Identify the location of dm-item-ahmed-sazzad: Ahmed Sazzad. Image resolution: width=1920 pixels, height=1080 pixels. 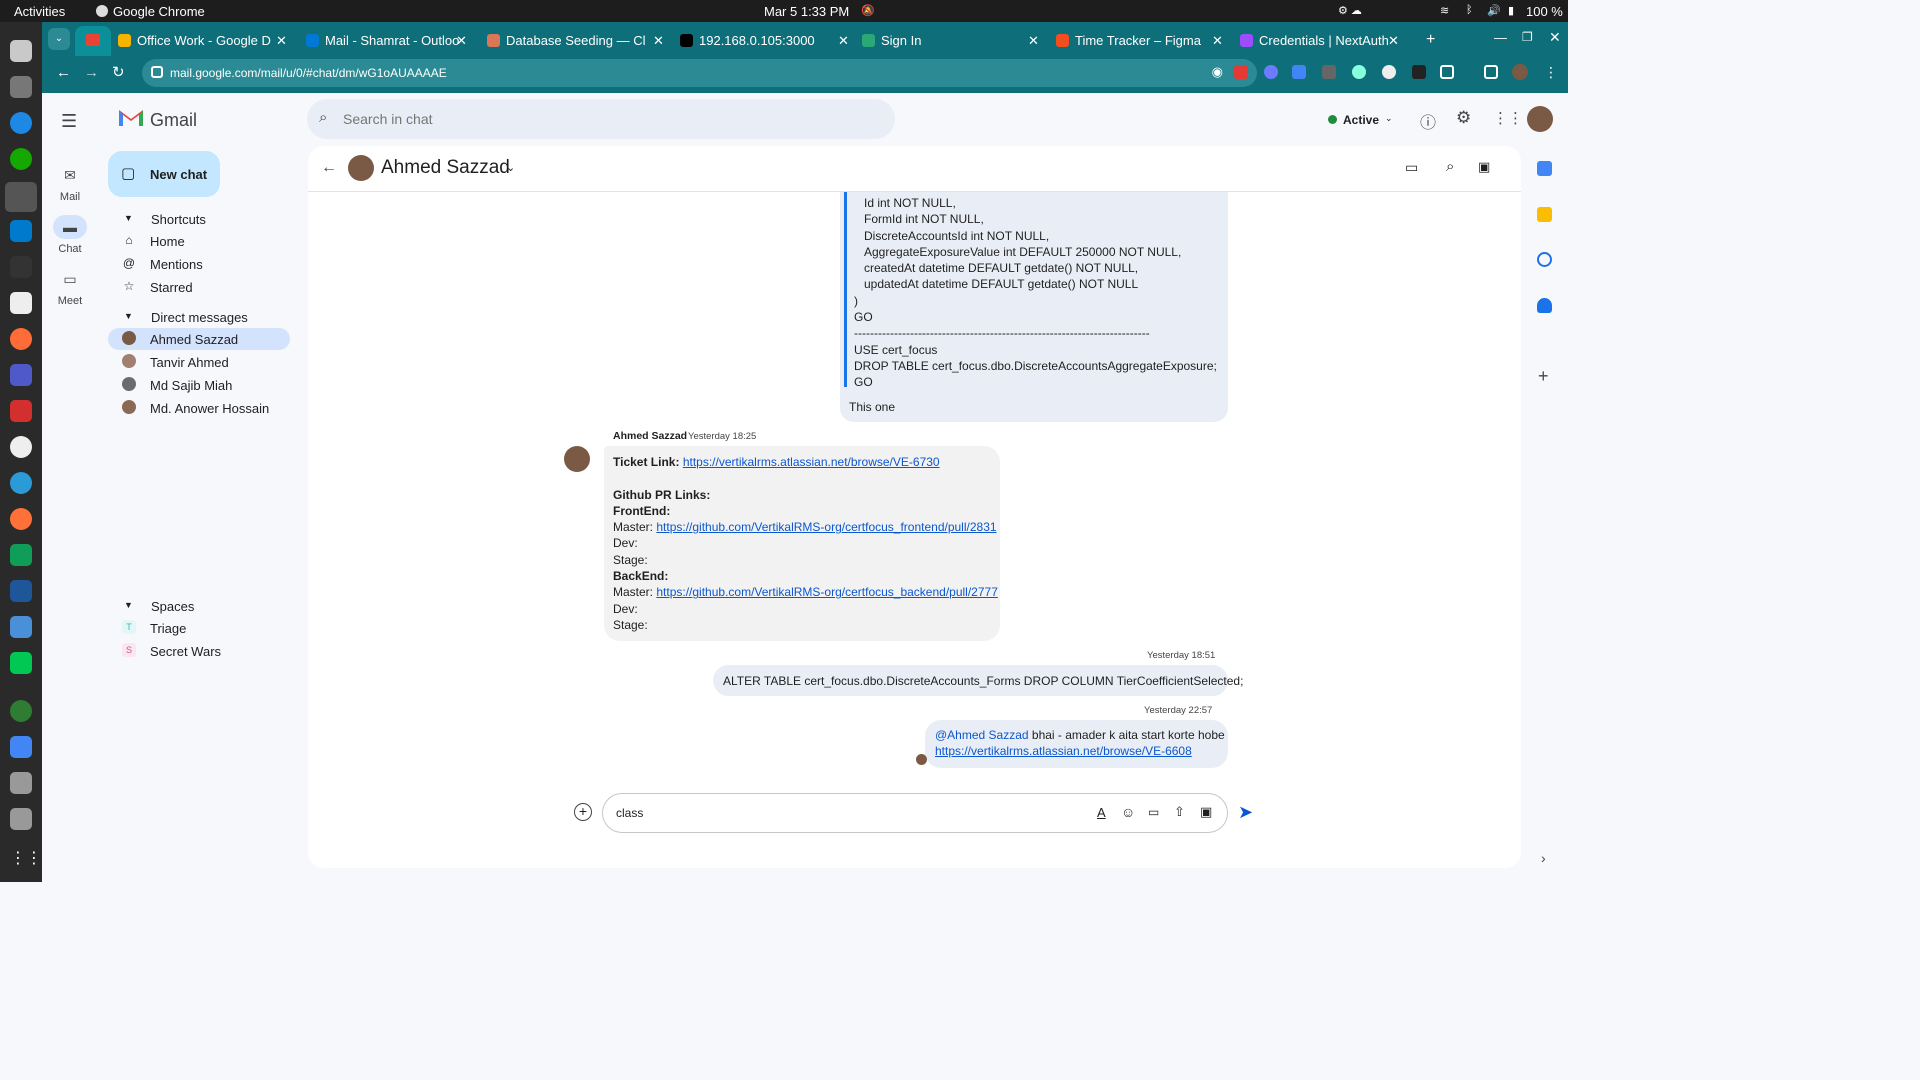
(199, 339).